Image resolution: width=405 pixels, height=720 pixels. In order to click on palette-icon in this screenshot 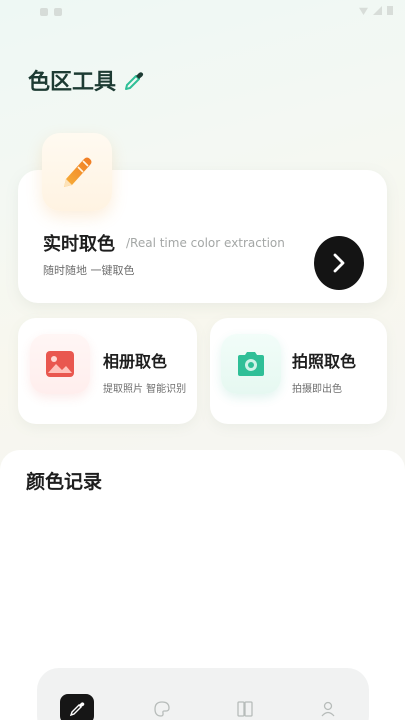, I will do `click(162, 709)`.